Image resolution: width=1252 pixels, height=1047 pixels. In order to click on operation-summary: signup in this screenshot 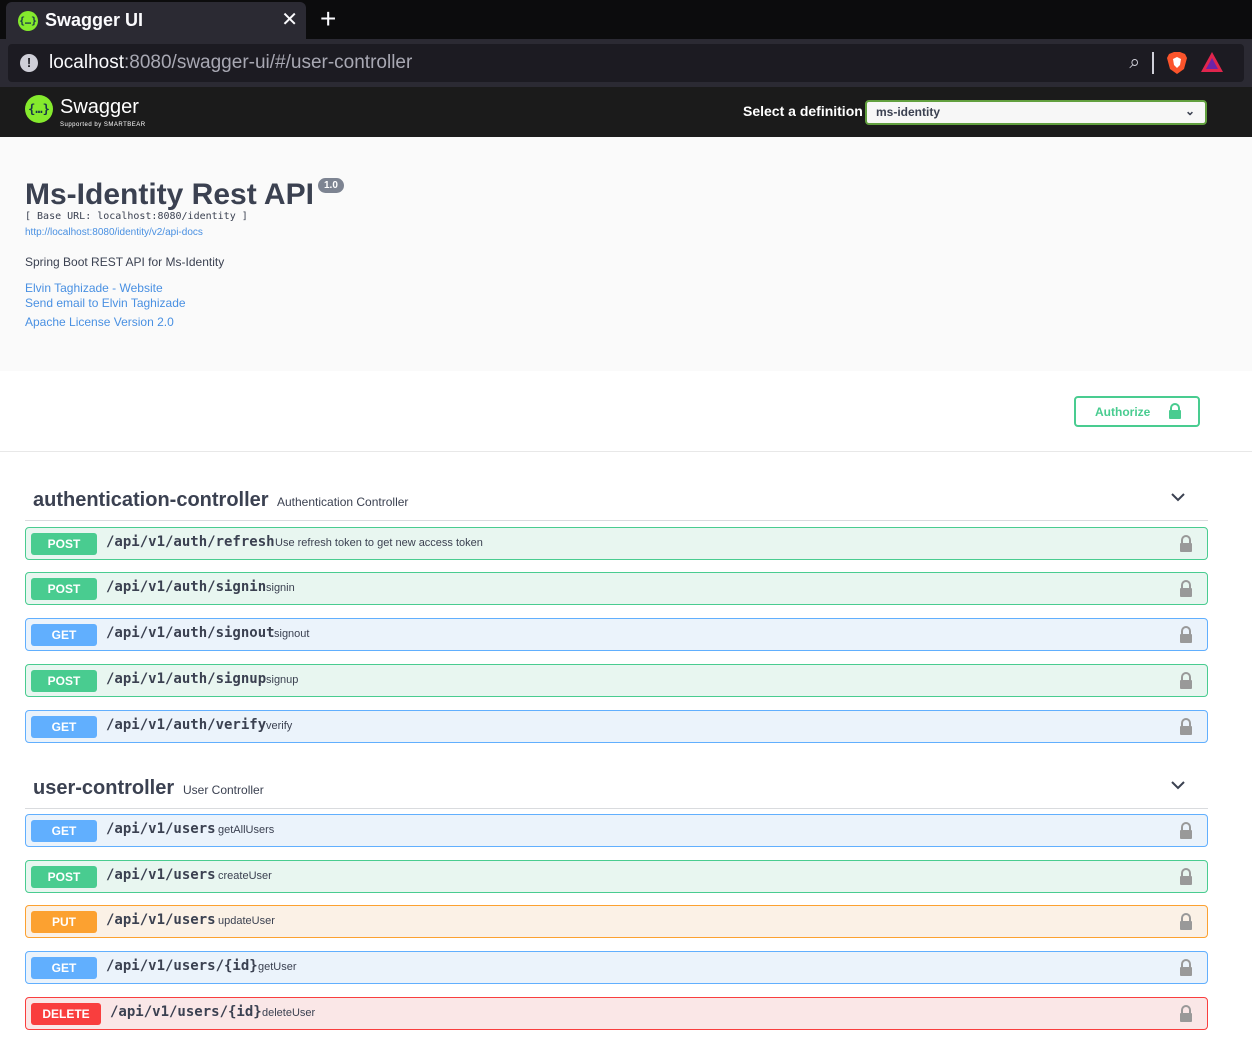, I will do `click(282, 680)`.